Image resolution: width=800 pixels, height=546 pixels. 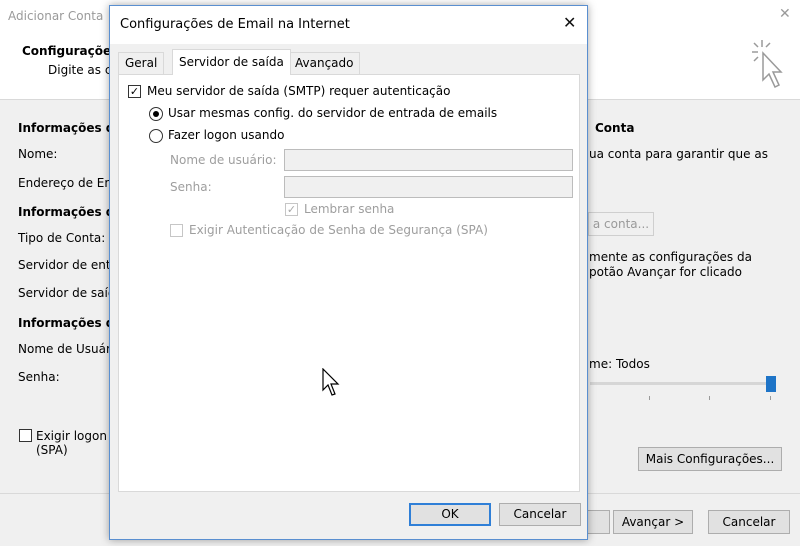 What do you see at coordinates (62, 238) in the screenshot?
I see `label-account-type: Tipo de Conta:` at bounding box center [62, 238].